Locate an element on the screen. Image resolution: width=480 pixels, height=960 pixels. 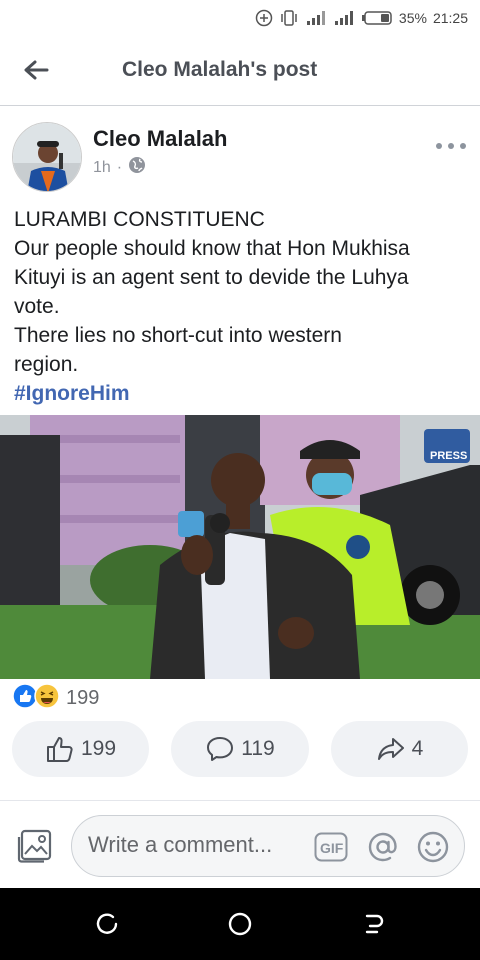
gif-button: GIF is located at coordinates (331, 847).